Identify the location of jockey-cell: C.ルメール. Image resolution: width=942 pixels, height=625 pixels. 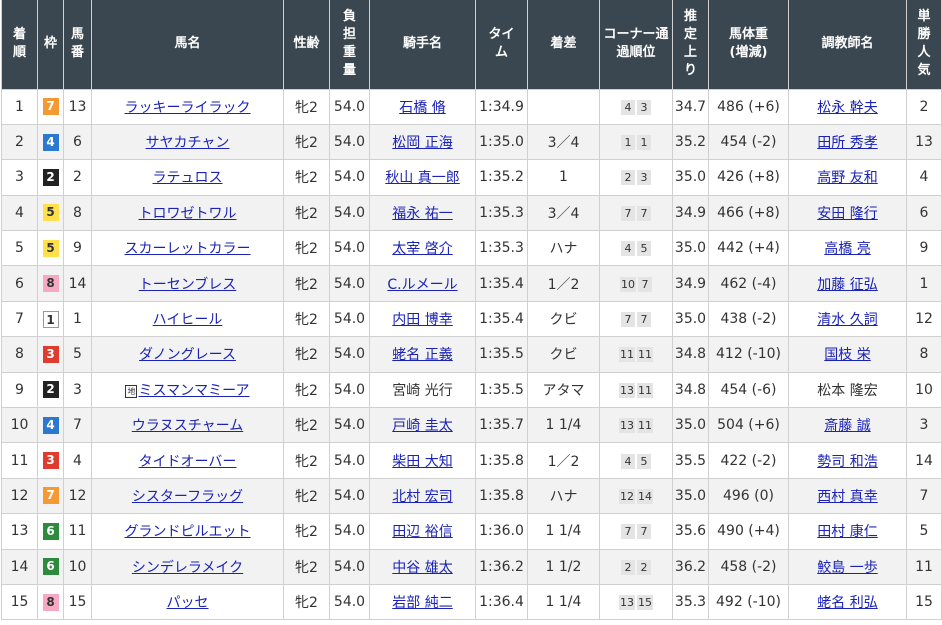
(422, 283).